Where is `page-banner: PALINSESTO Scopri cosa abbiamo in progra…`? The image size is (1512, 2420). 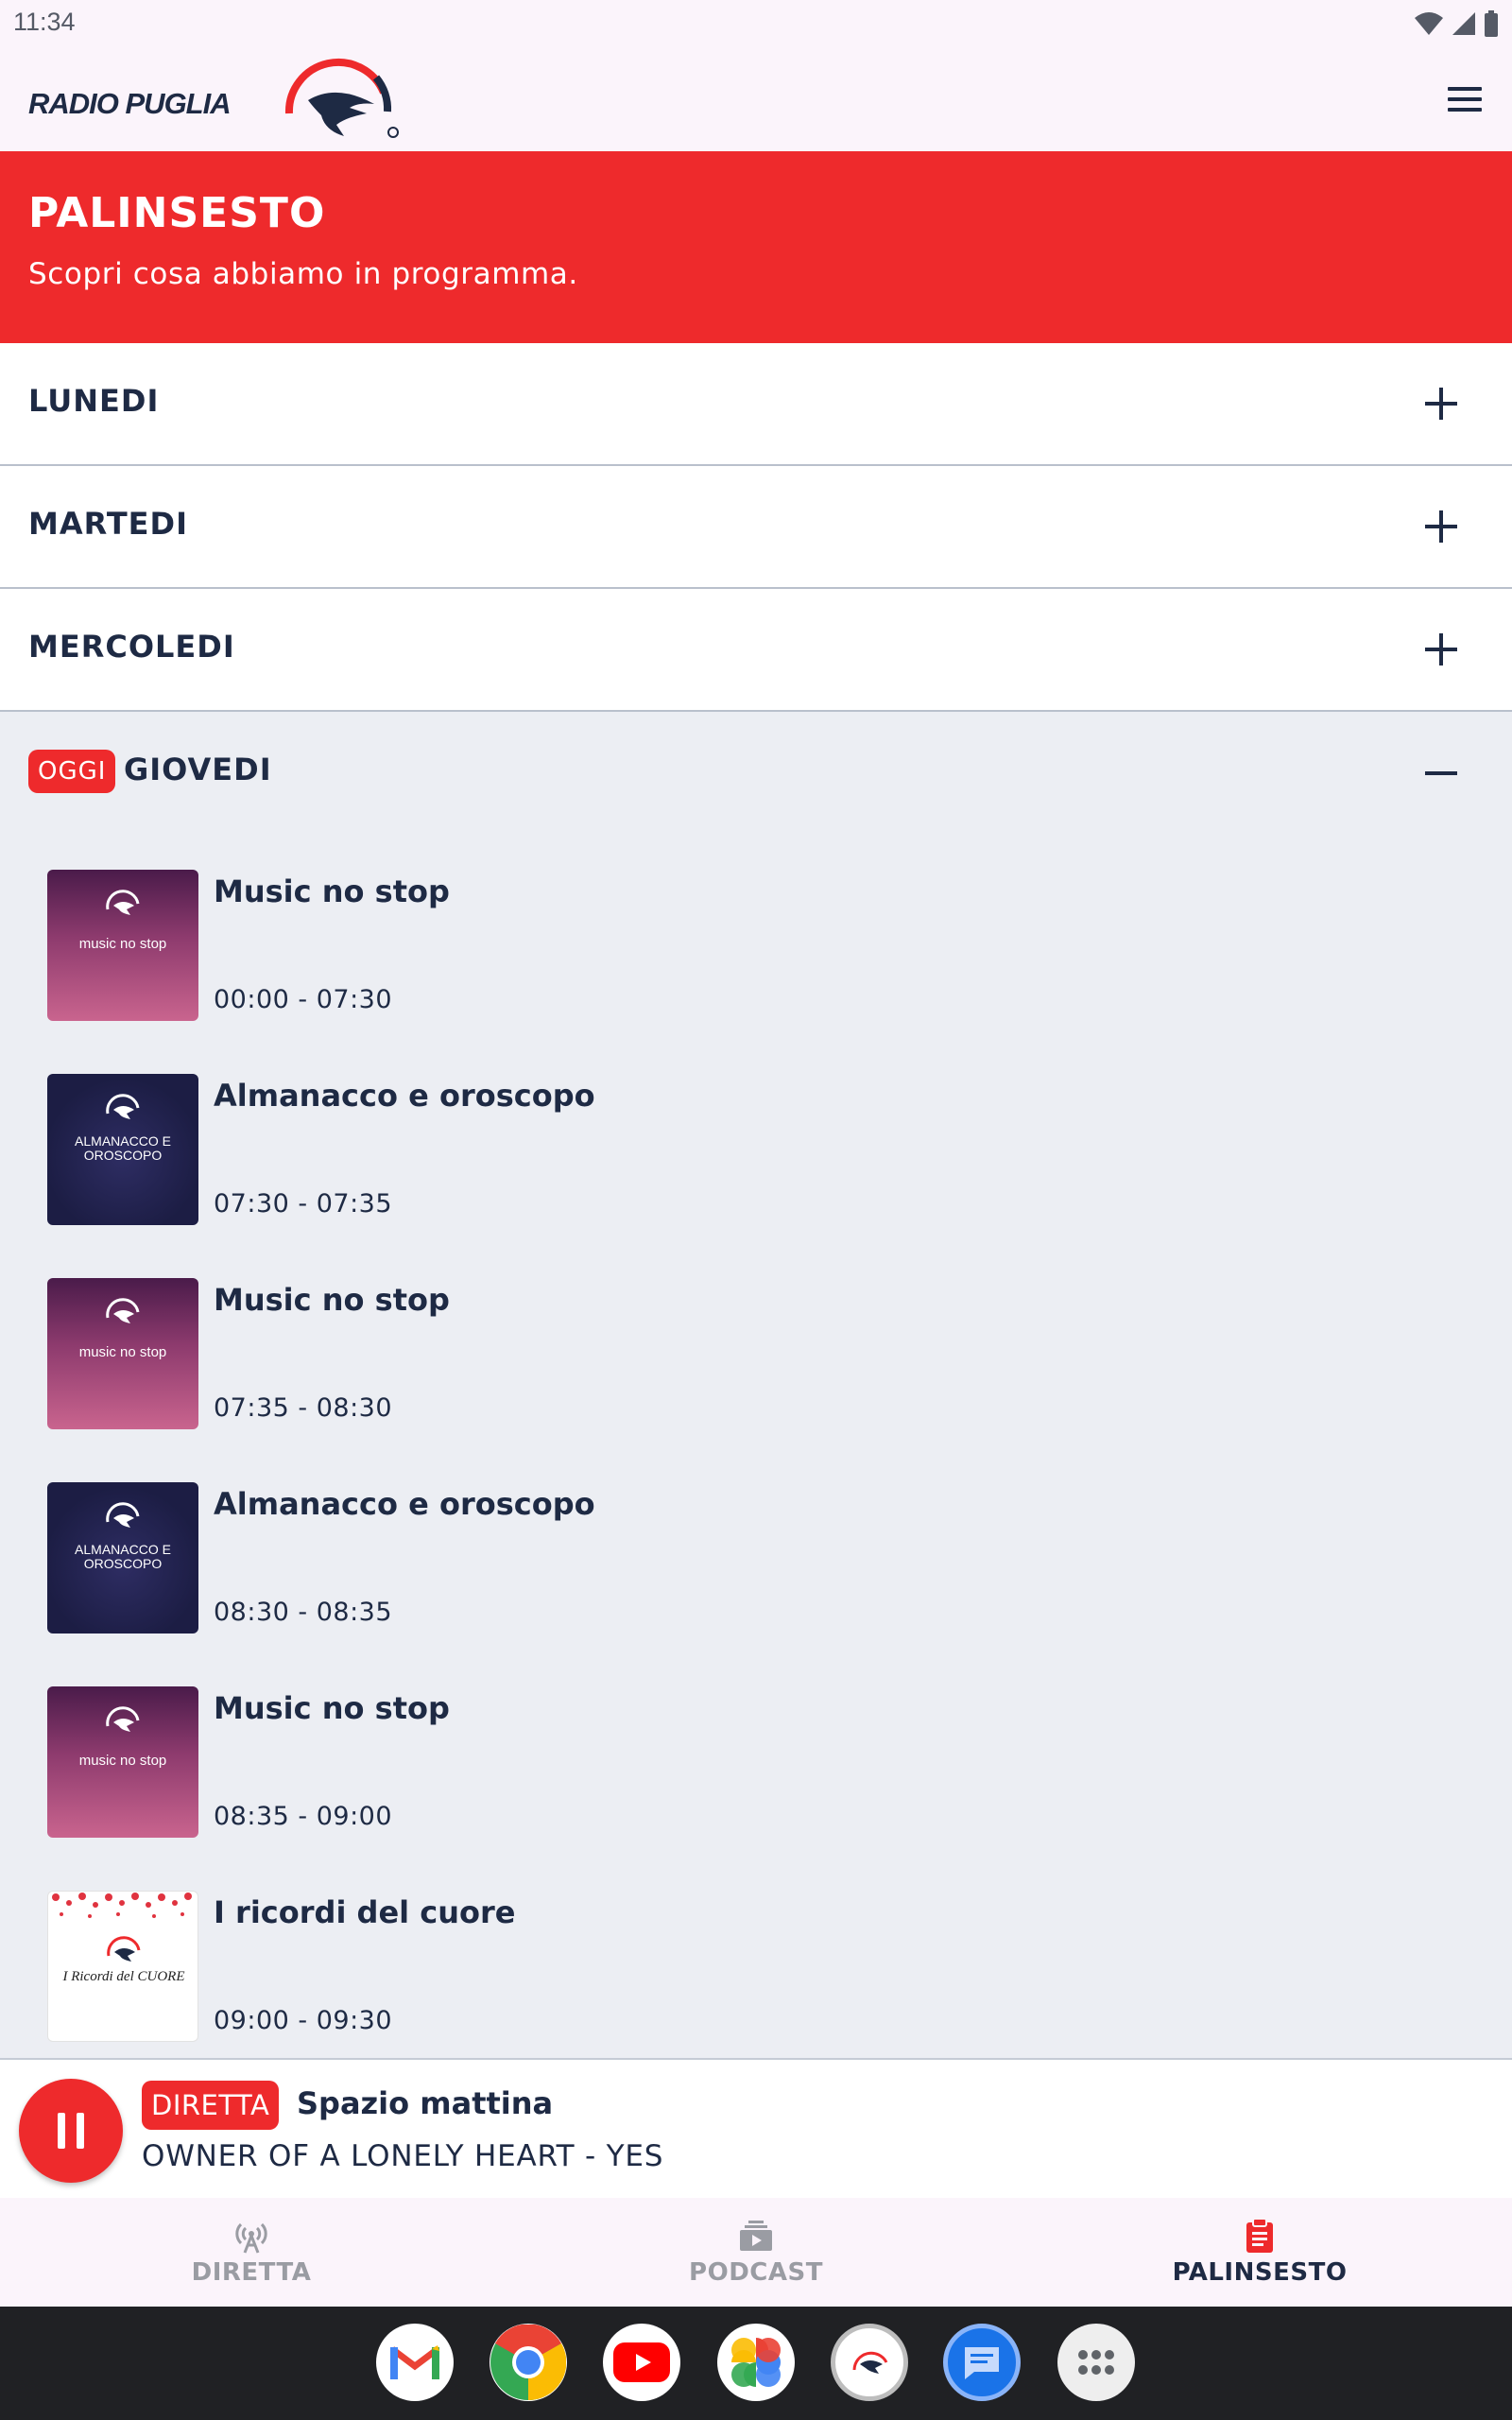
page-banner: PALINSESTO Scopri cosa abbiamo in progra… is located at coordinates (756, 247).